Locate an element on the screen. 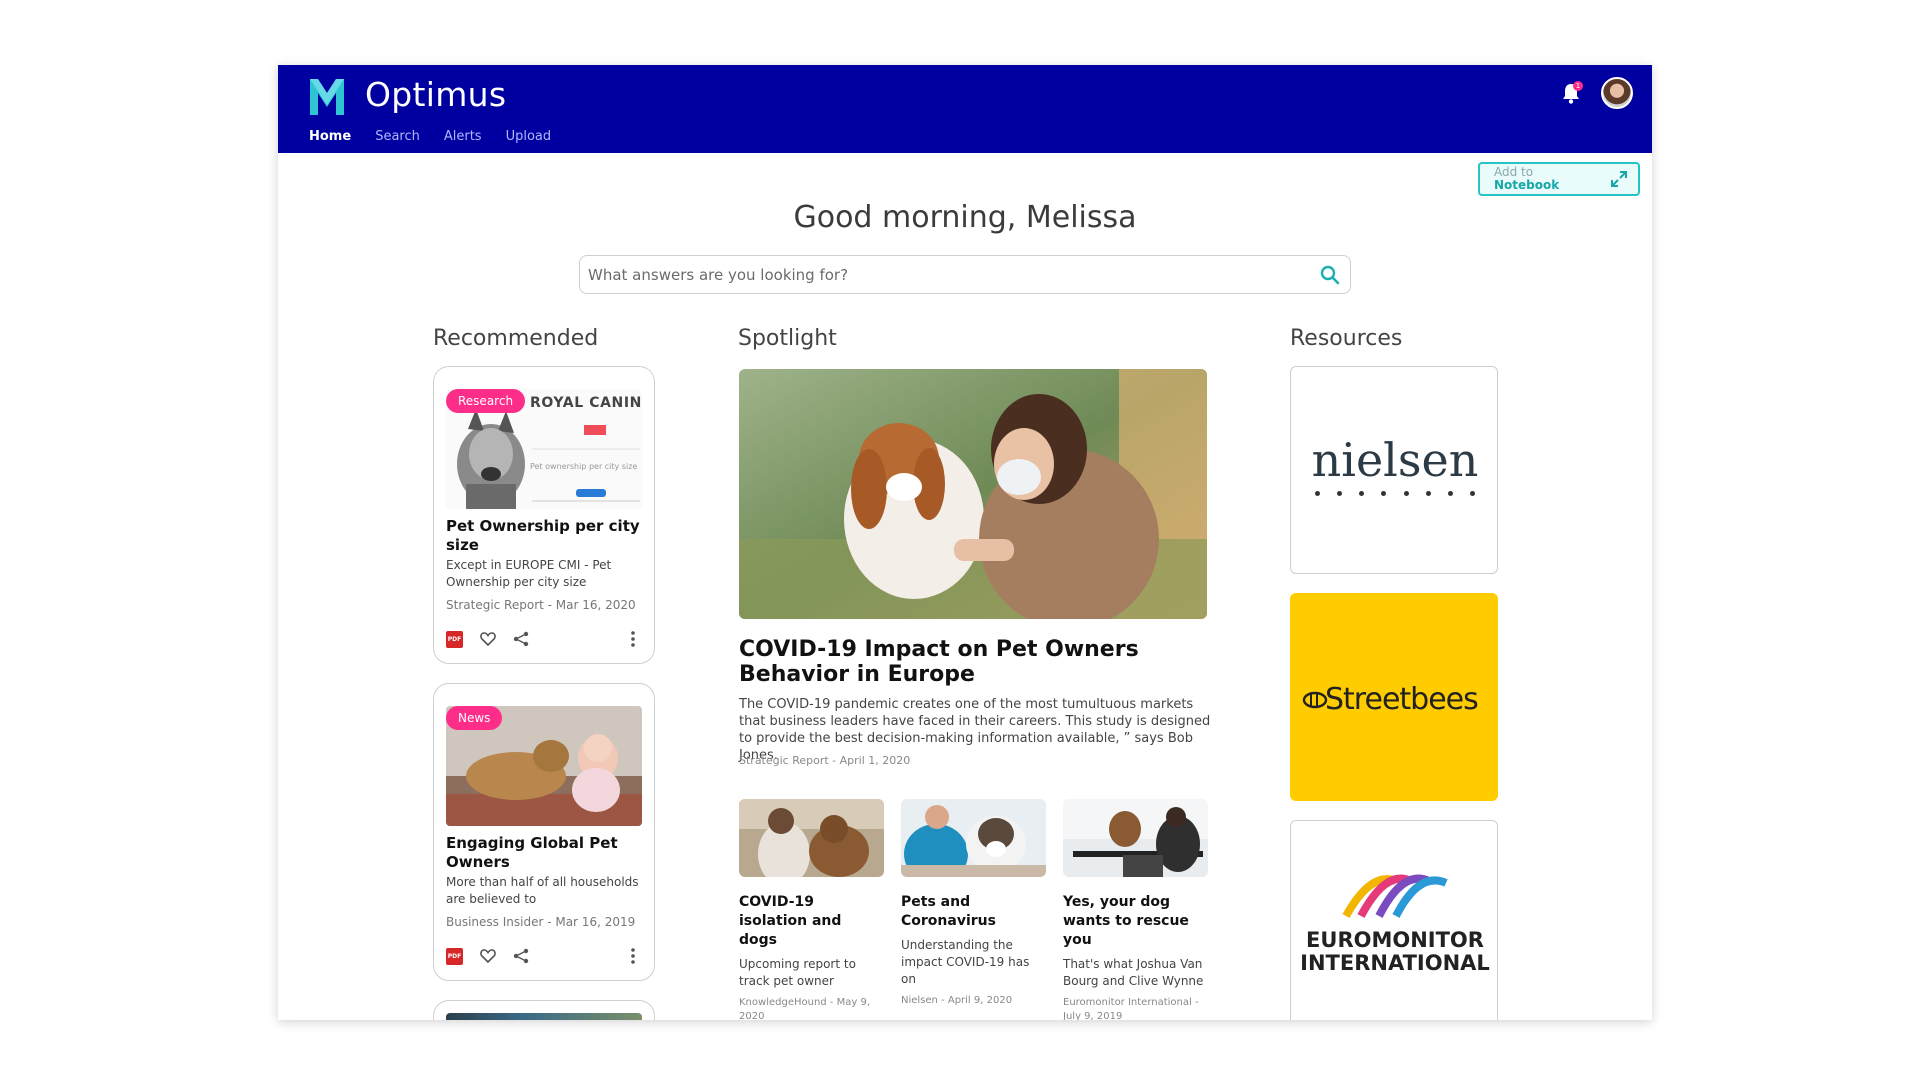 This screenshot has width=1920, height=1080. recommended-card is located at coordinates (544, 1010).